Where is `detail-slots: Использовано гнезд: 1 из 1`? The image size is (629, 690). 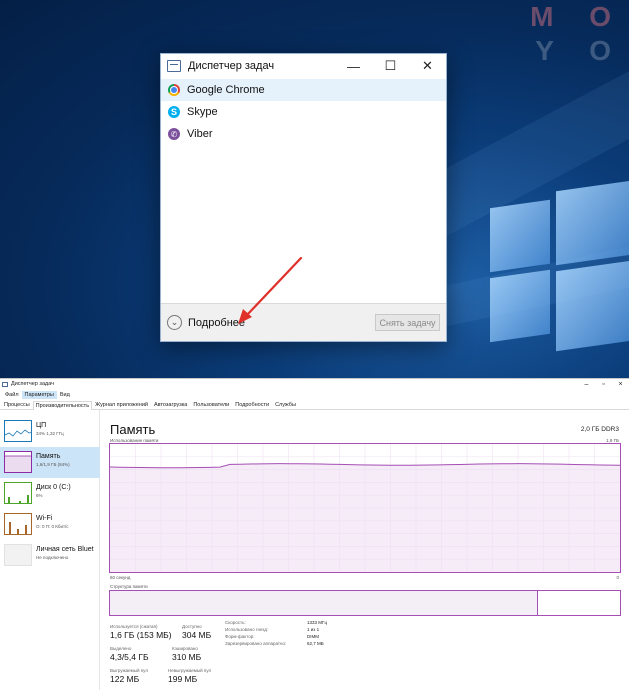
detail-slots: Использовано гнезд: 1 из 1 is located at coordinates (272, 629).